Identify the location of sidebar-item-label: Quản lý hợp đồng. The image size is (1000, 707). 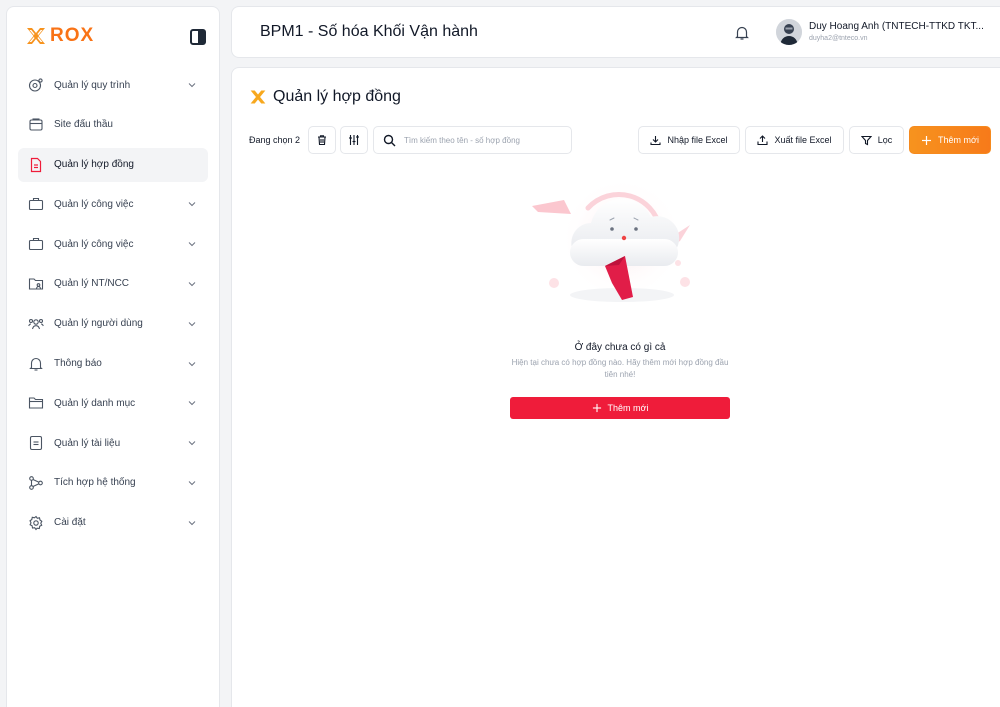
(94, 165).